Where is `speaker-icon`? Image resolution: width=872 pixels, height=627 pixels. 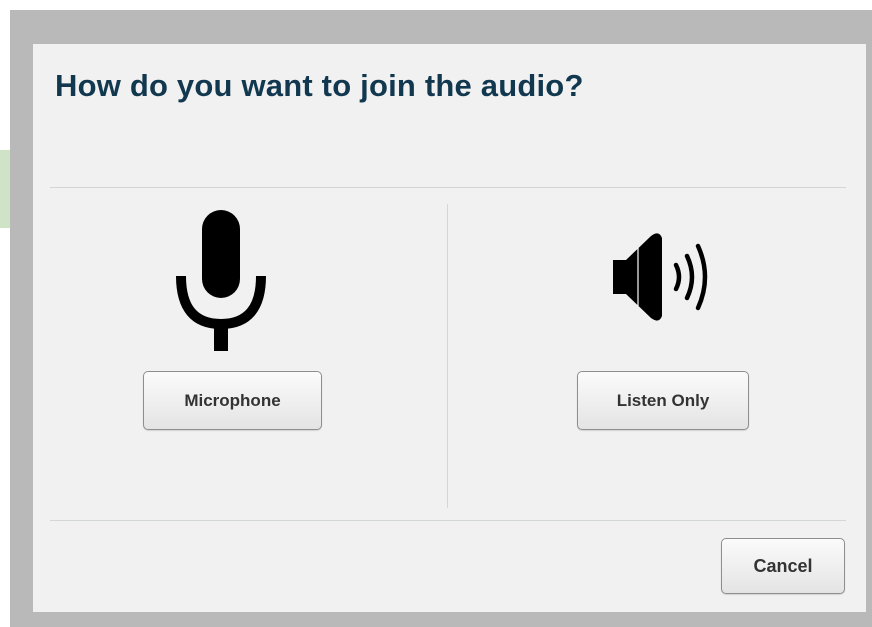
speaker-icon is located at coordinates (660, 277).